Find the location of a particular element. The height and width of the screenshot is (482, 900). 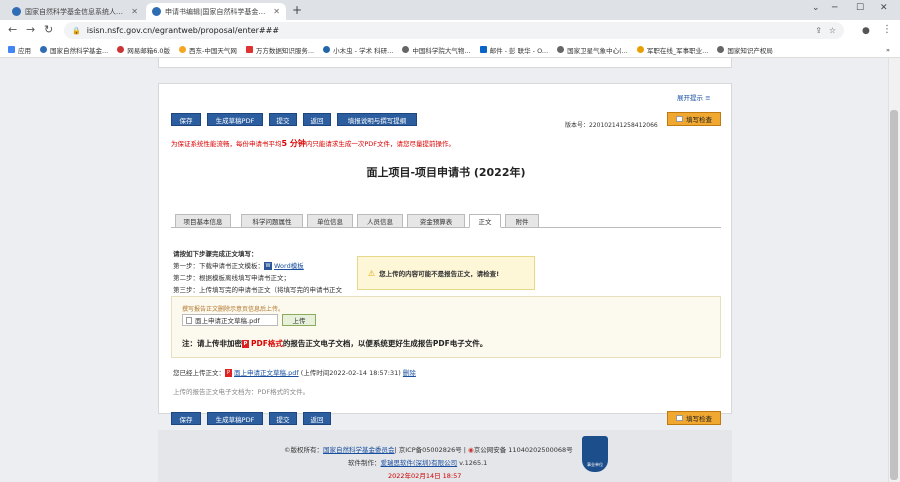

word-template-link: Word模板 is located at coordinates (289, 266).